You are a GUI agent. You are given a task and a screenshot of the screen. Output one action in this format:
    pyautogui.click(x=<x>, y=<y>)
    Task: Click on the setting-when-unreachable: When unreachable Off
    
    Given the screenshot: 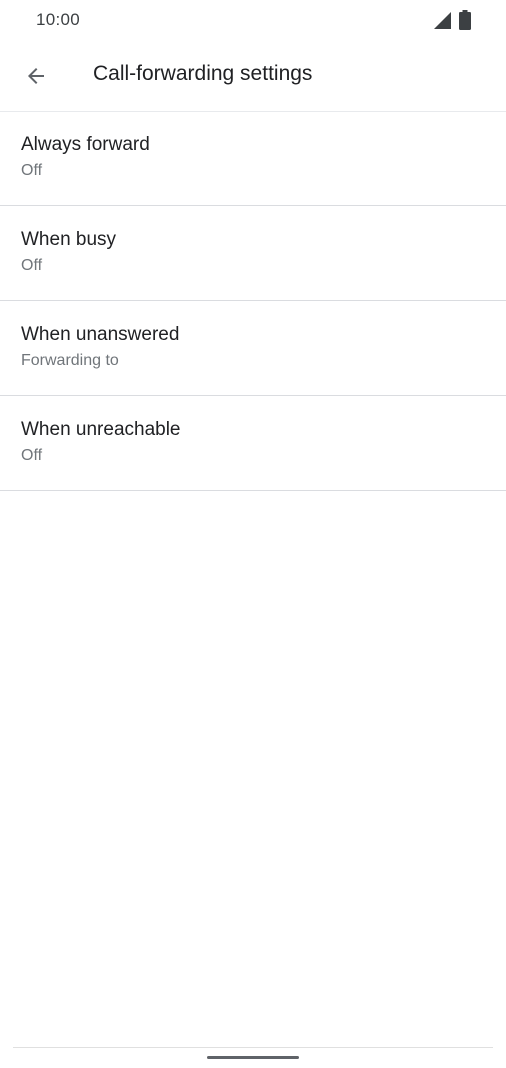 What is the action you would take?
    pyautogui.click(x=253, y=443)
    